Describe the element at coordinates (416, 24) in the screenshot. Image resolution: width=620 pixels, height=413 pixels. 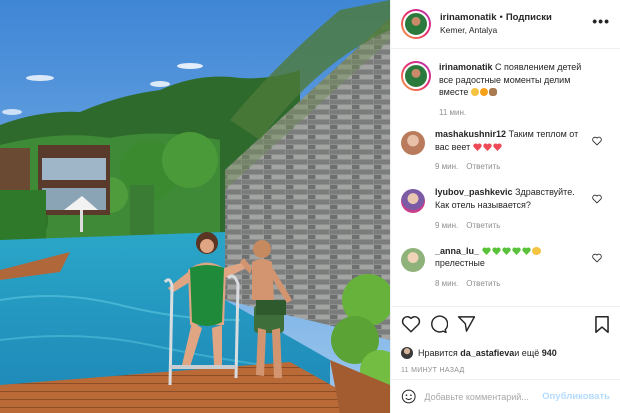
I see `author-avatar` at that location.